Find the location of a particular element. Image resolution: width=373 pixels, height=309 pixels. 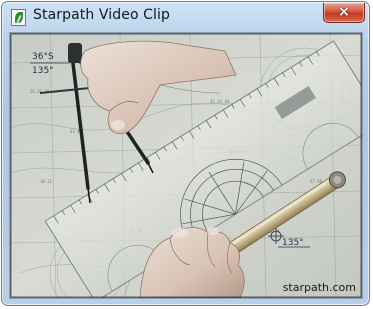

watermark: starpath.com is located at coordinates (319, 287).